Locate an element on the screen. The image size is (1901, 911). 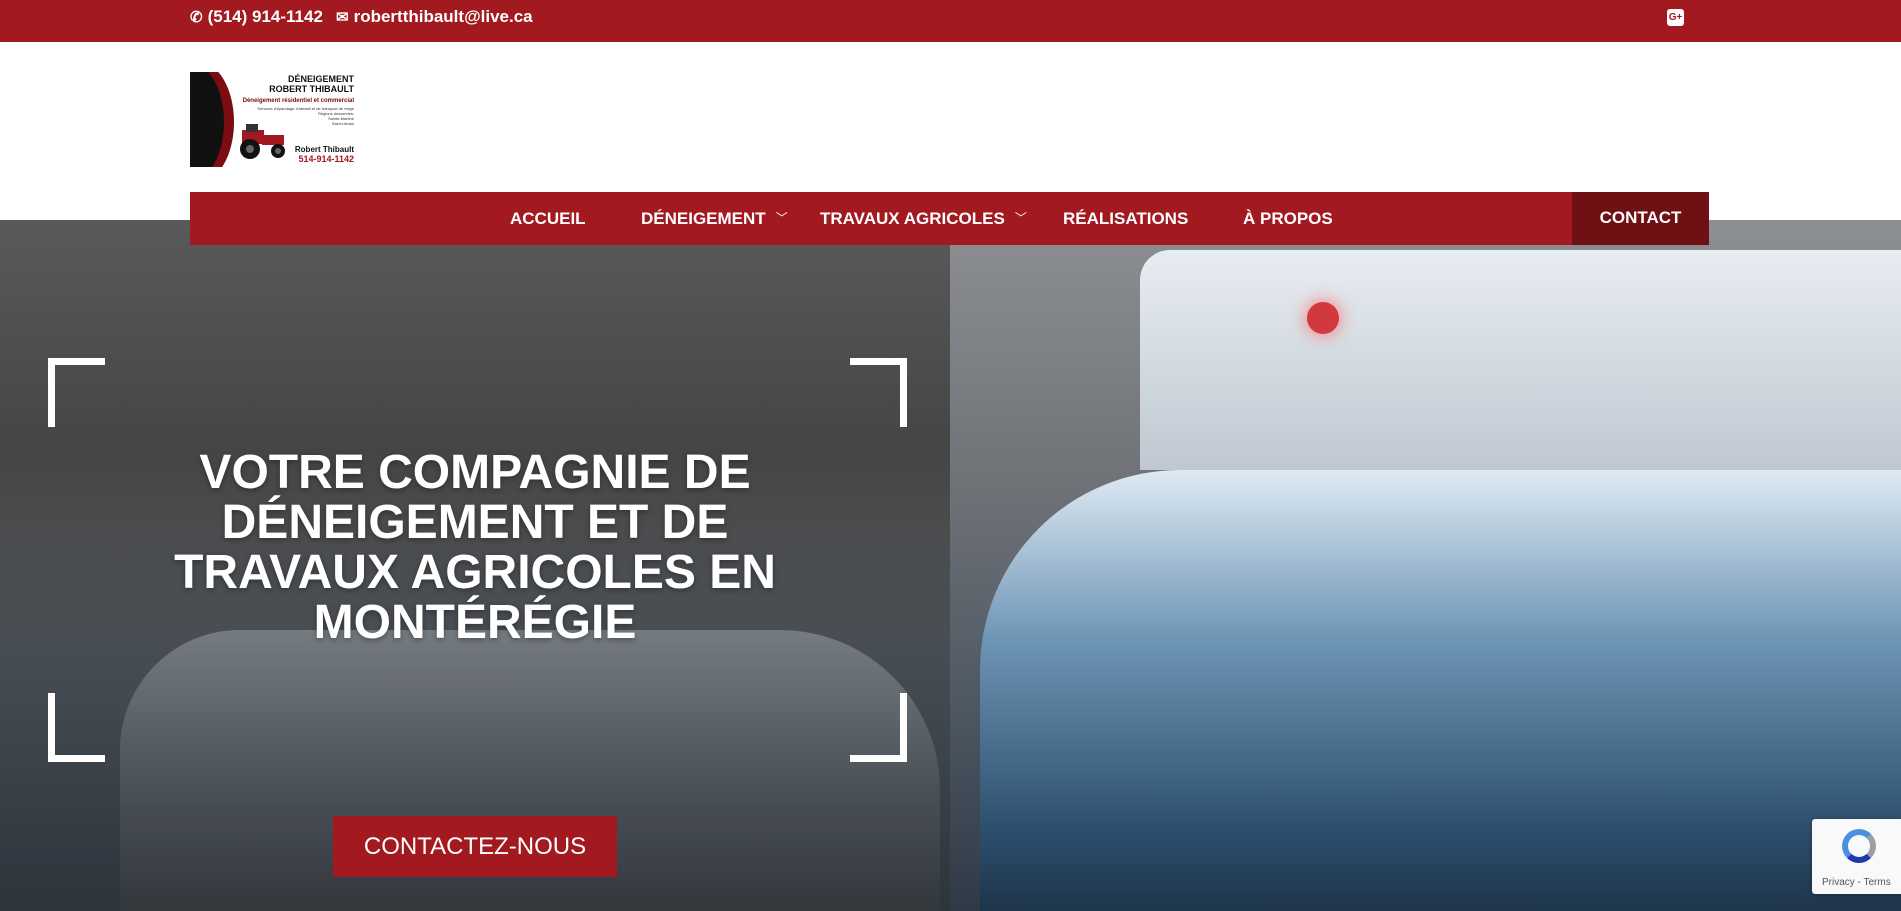
nav-item-realisations: RÉALISATIONS is located at coordinates (1125, 218).